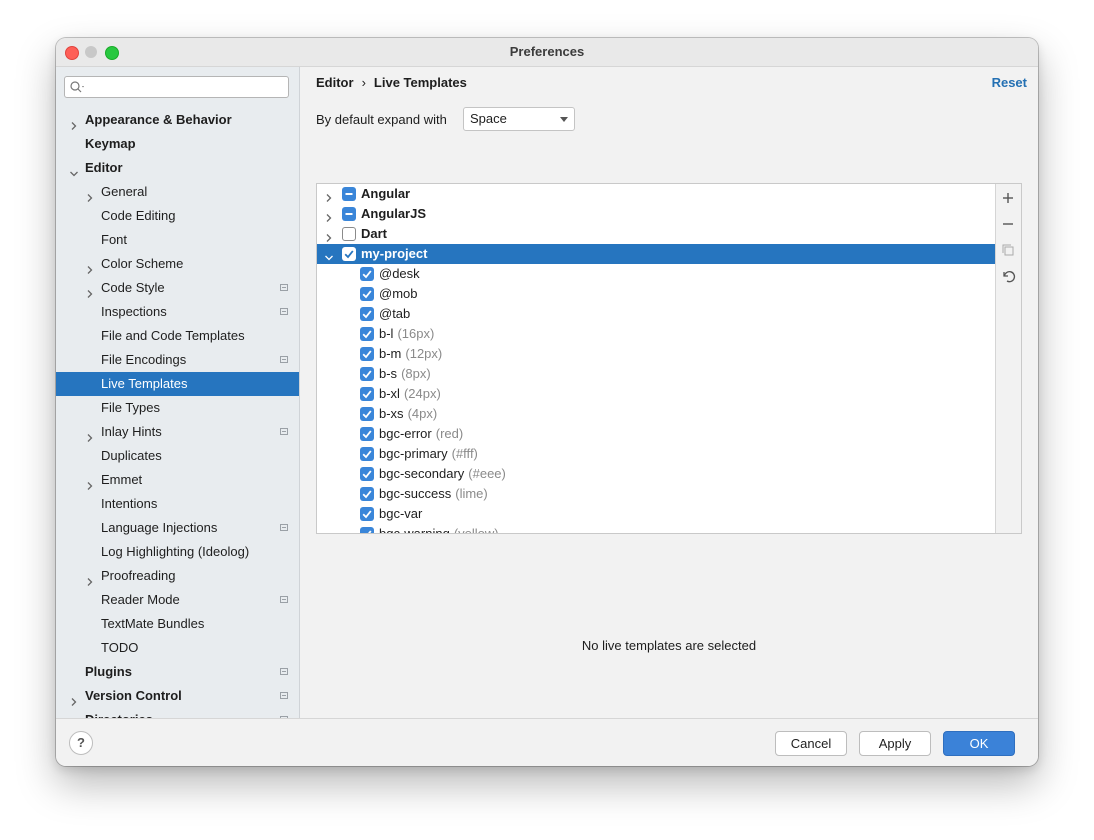 The image size is (1094, 840). What do you see at coordinates (487, 473) in the screenshot?
I see `template-description: (#eee)` at bounding box center [487, 473].